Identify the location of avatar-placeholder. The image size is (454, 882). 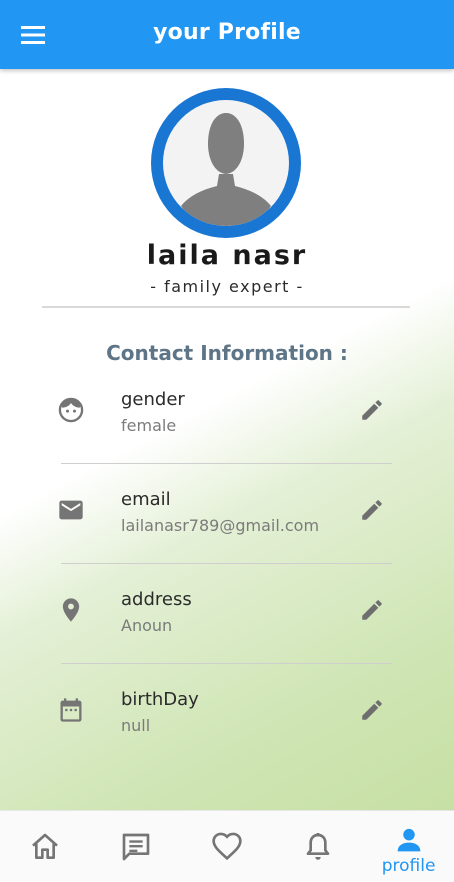
(226, 163).